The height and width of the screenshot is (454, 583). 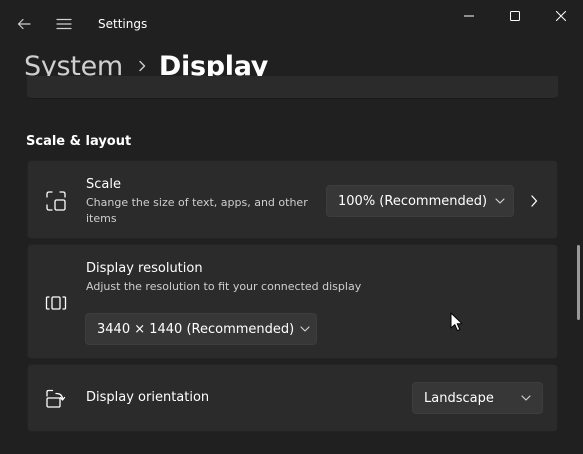 I want to click on close-button, so click(x=560, y=16).